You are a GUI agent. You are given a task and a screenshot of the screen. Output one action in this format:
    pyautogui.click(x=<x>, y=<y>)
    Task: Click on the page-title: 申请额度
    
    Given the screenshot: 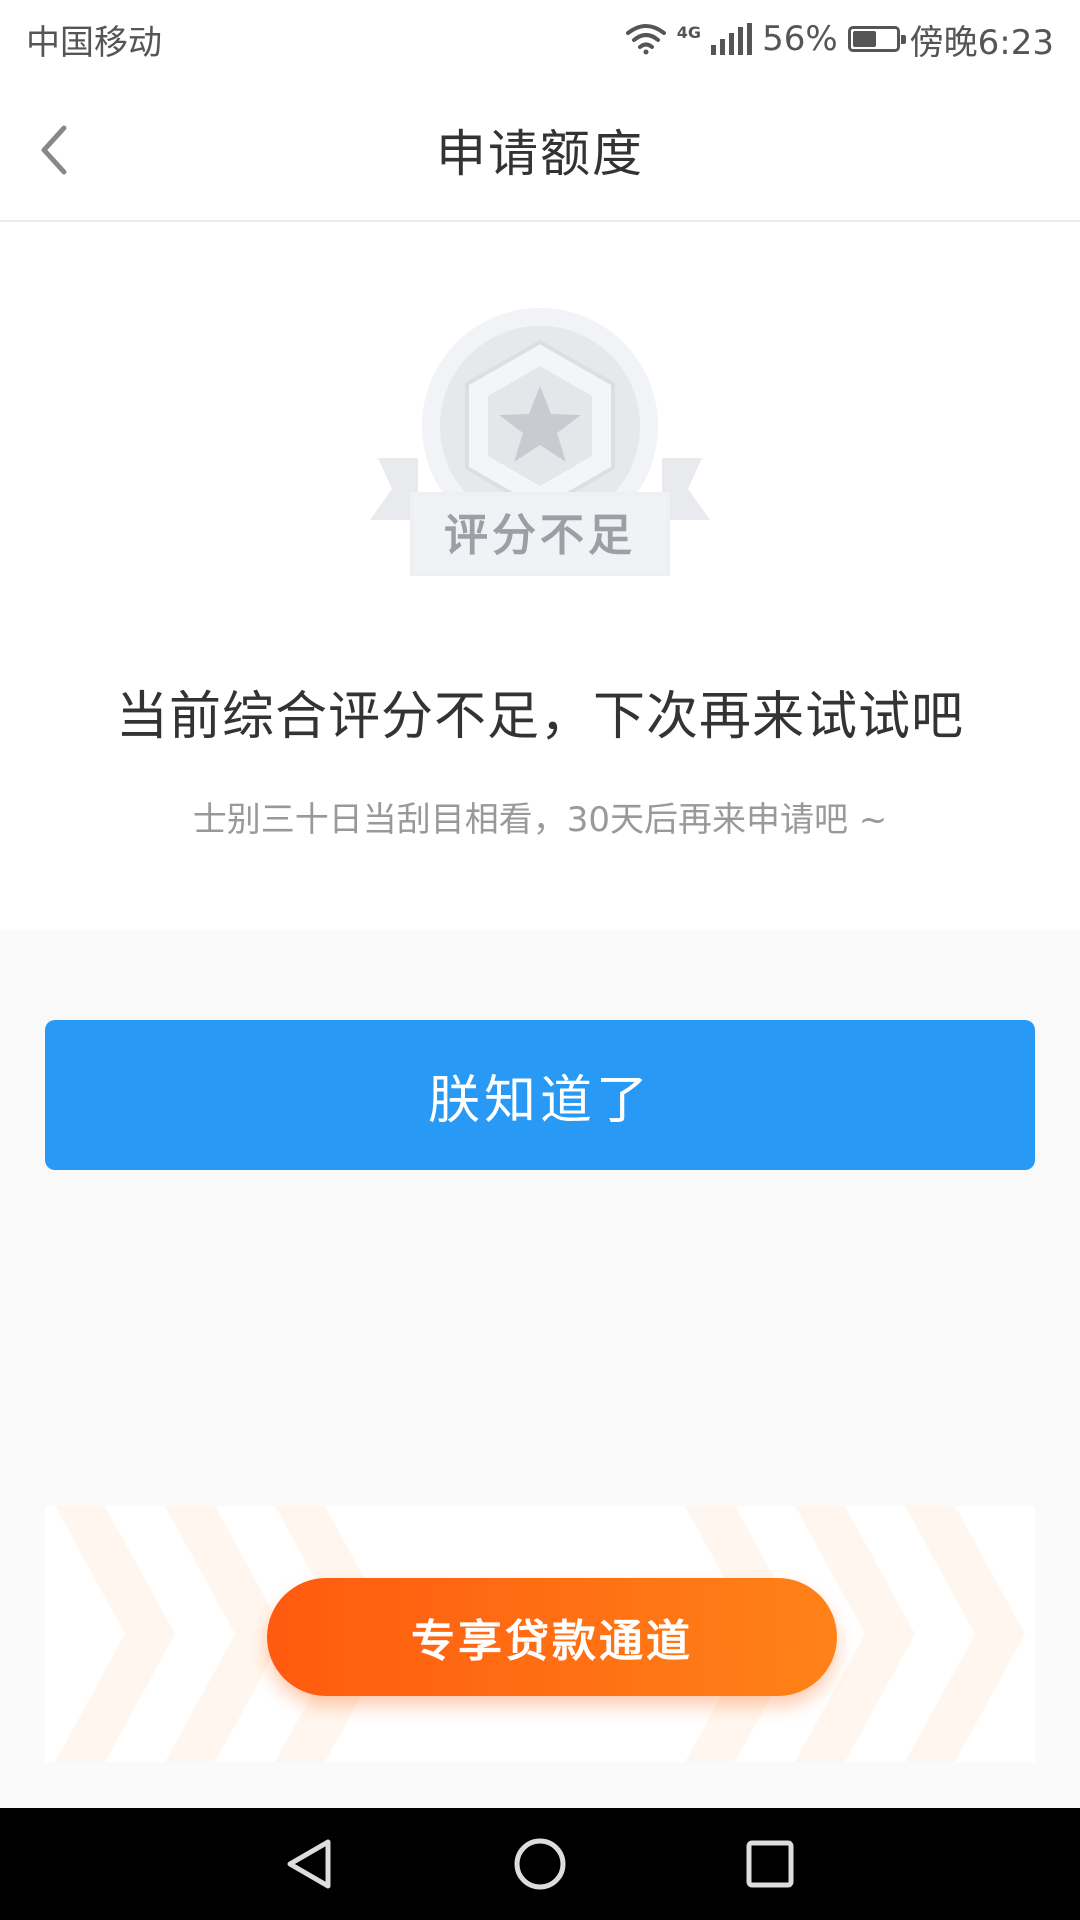 What is the action you would take?
    pyautogui.click(x=540, y=154)
    